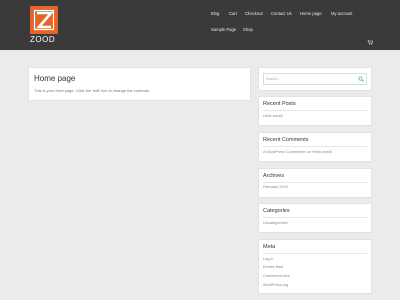  What do you see at coordinates (55, 78) in the screenshot?
I see `page-title: Home page` at bounding box center [55, 78].